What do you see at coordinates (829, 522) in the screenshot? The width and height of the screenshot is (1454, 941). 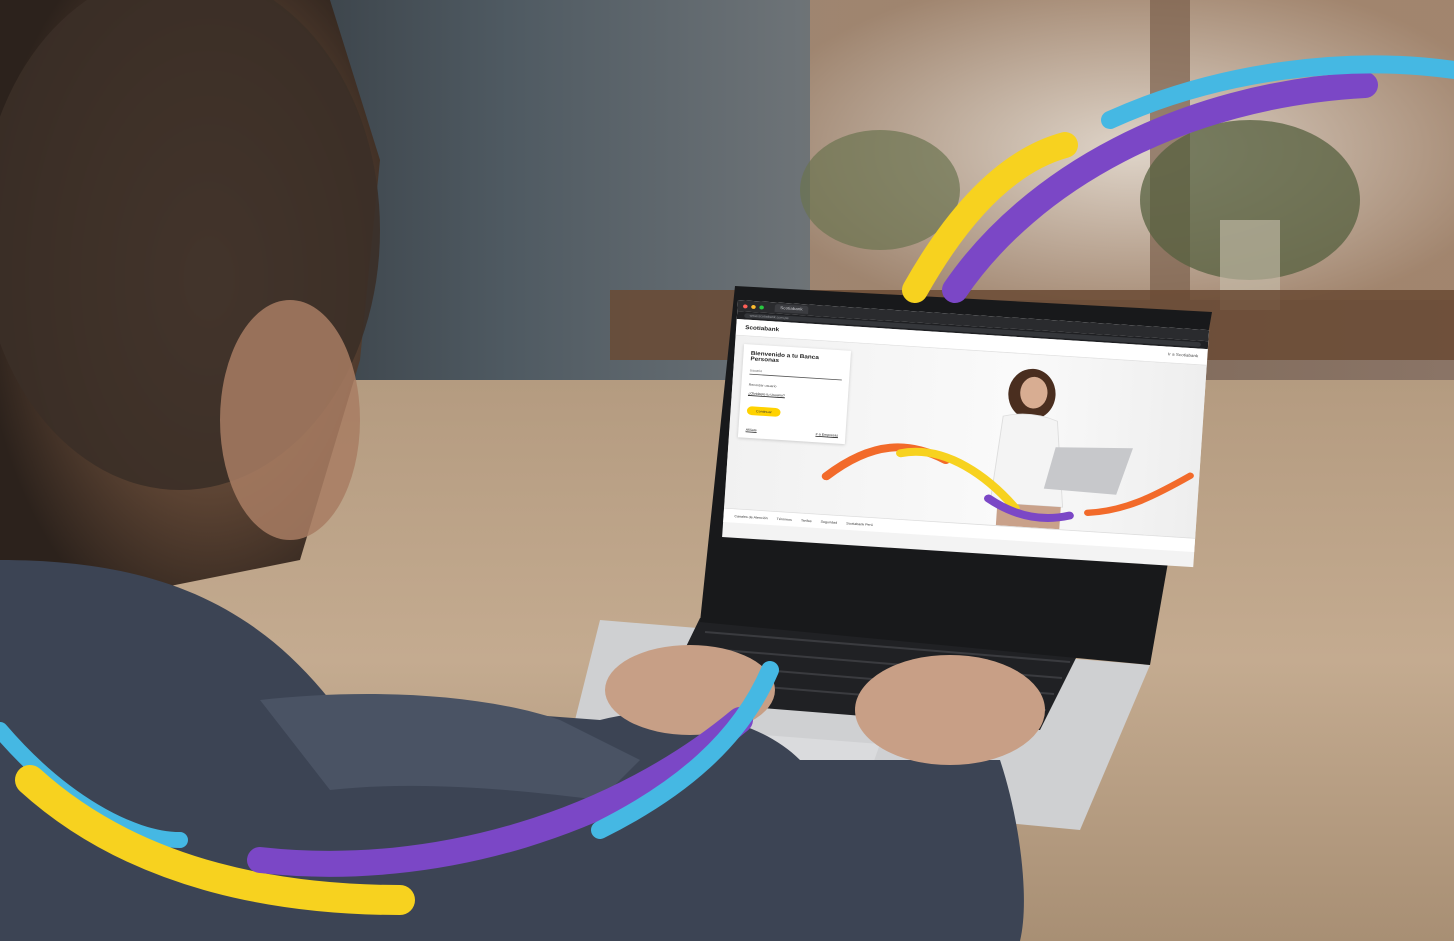 I see `footer-link: Seguridad` at bounding box center [829, 522].